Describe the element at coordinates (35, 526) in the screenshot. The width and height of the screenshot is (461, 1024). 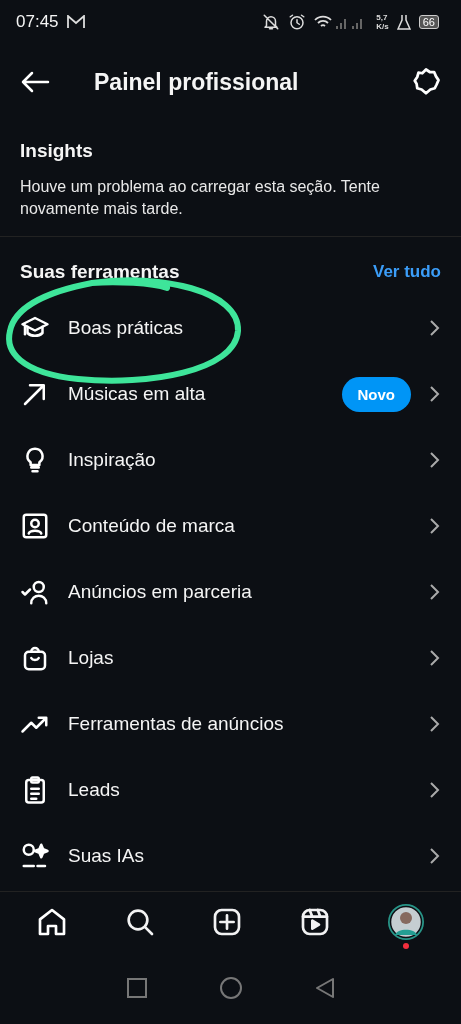
I see `person-card-icon` at that location.